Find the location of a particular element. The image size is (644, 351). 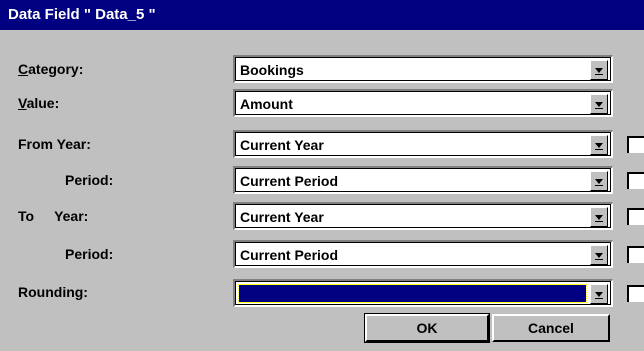

category-label: Category: is located at coordinates (50, 69).